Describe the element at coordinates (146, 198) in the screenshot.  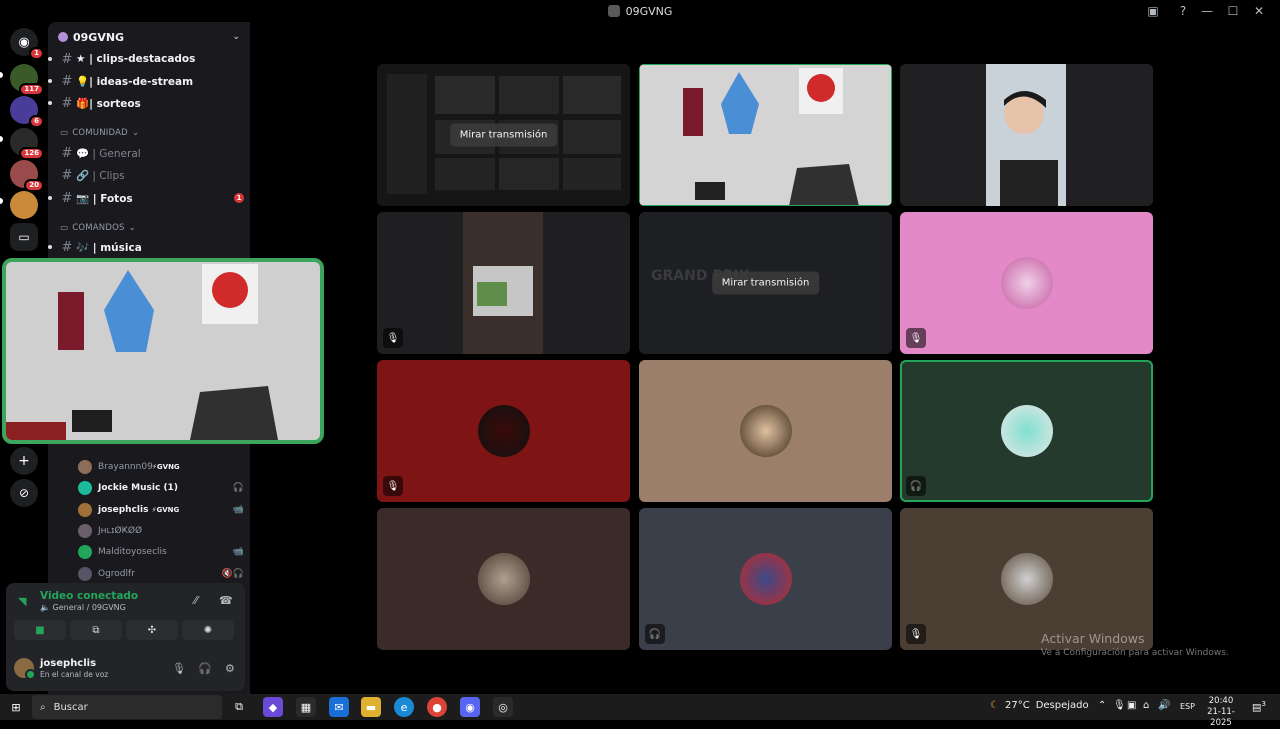
I see `channel-fotos: # 📷 | Fotos 1` at that location.